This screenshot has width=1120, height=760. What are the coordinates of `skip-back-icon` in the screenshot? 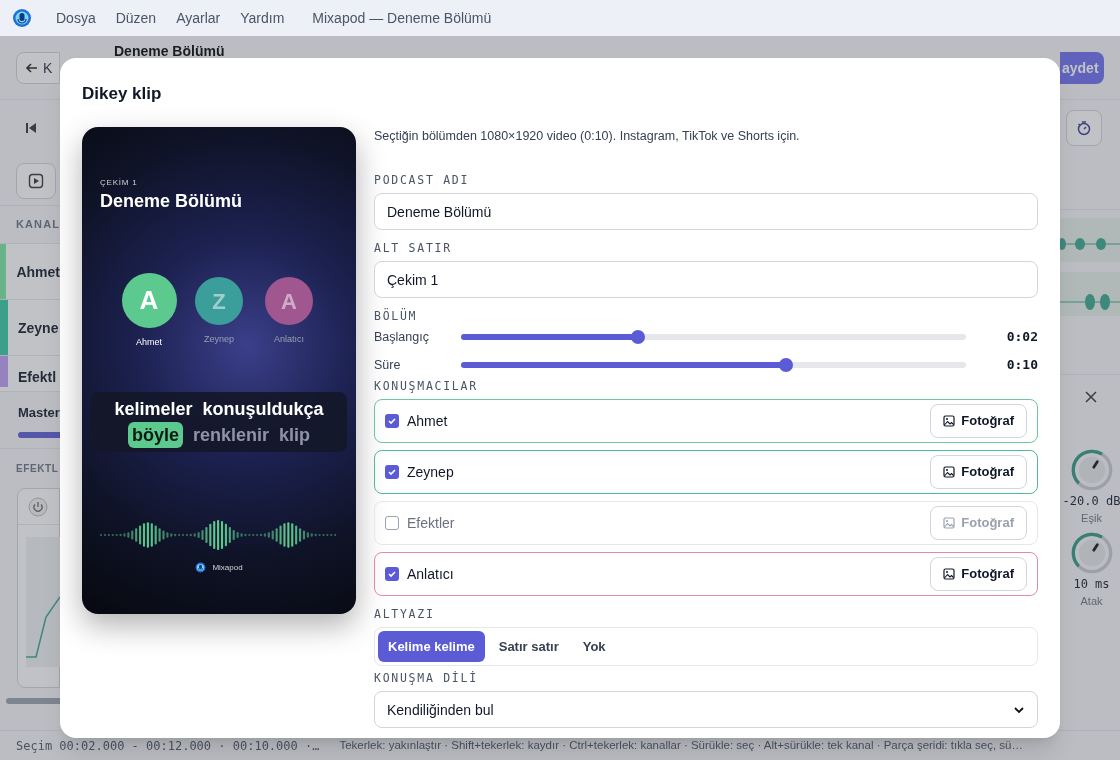 It's located at (31, 128).